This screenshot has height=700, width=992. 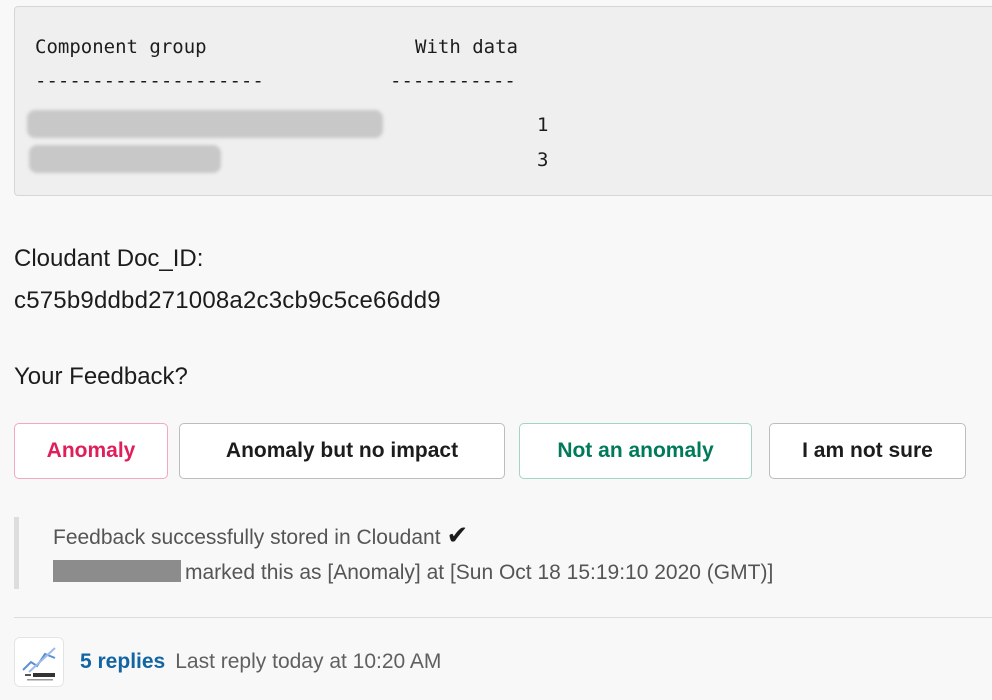 What do you see at coordinates (91, 451) in the screenshot?
I see `anomaly-button: Anomaly` at bounding box center [91, 451].